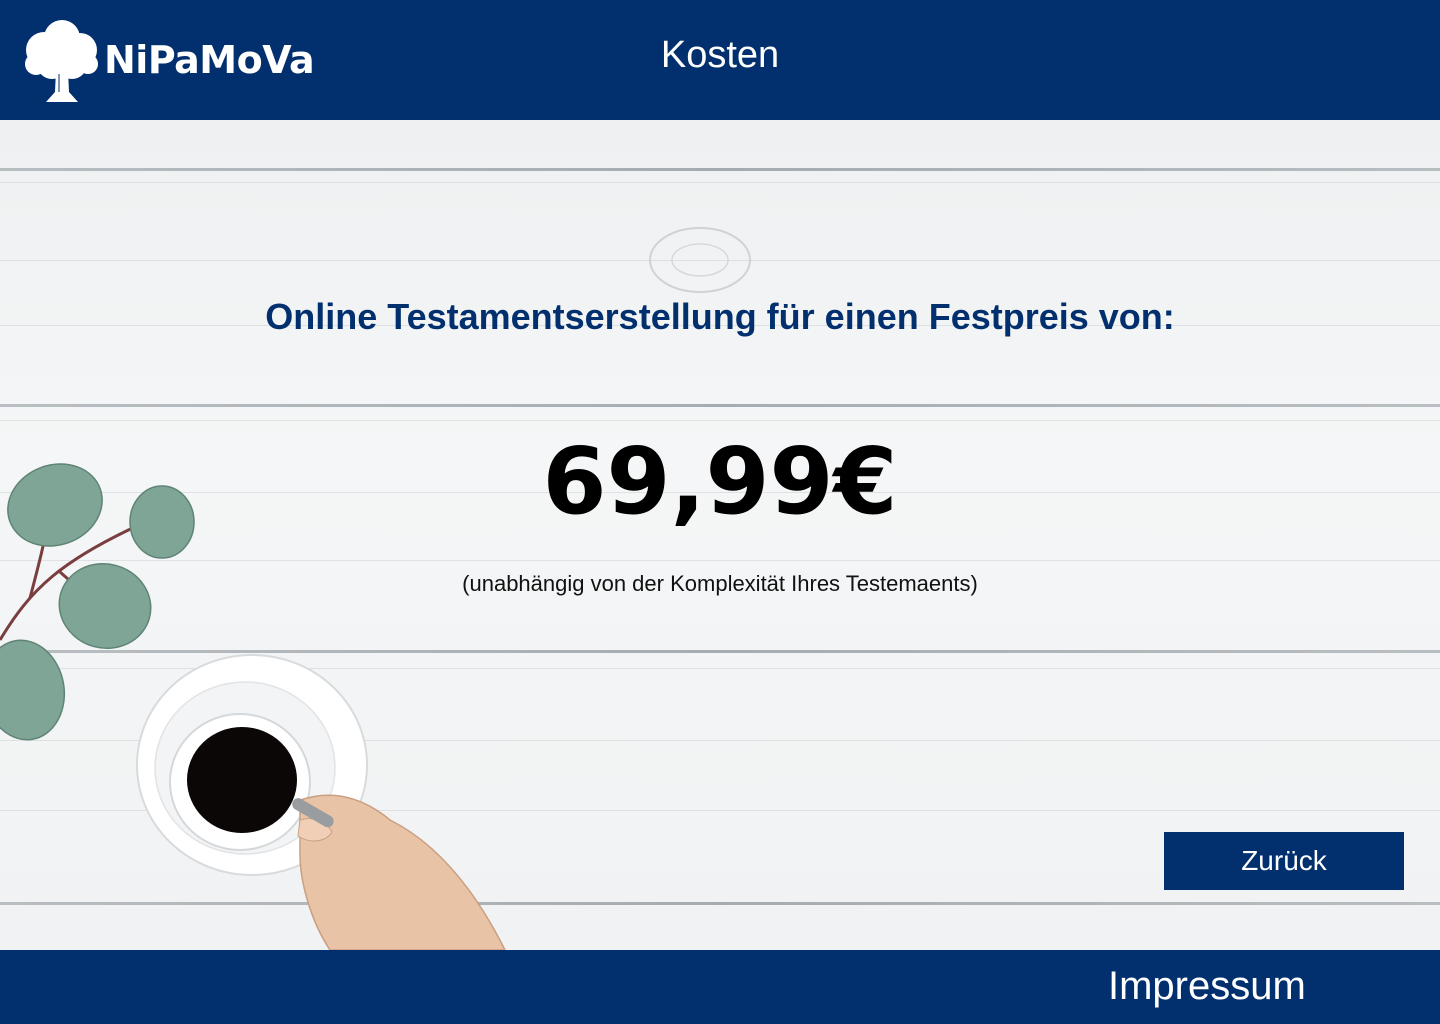  What do you see at coordinates (720, 481) in the screenshot?
I see `price: 69,99€` at bounding box center [720, 481].